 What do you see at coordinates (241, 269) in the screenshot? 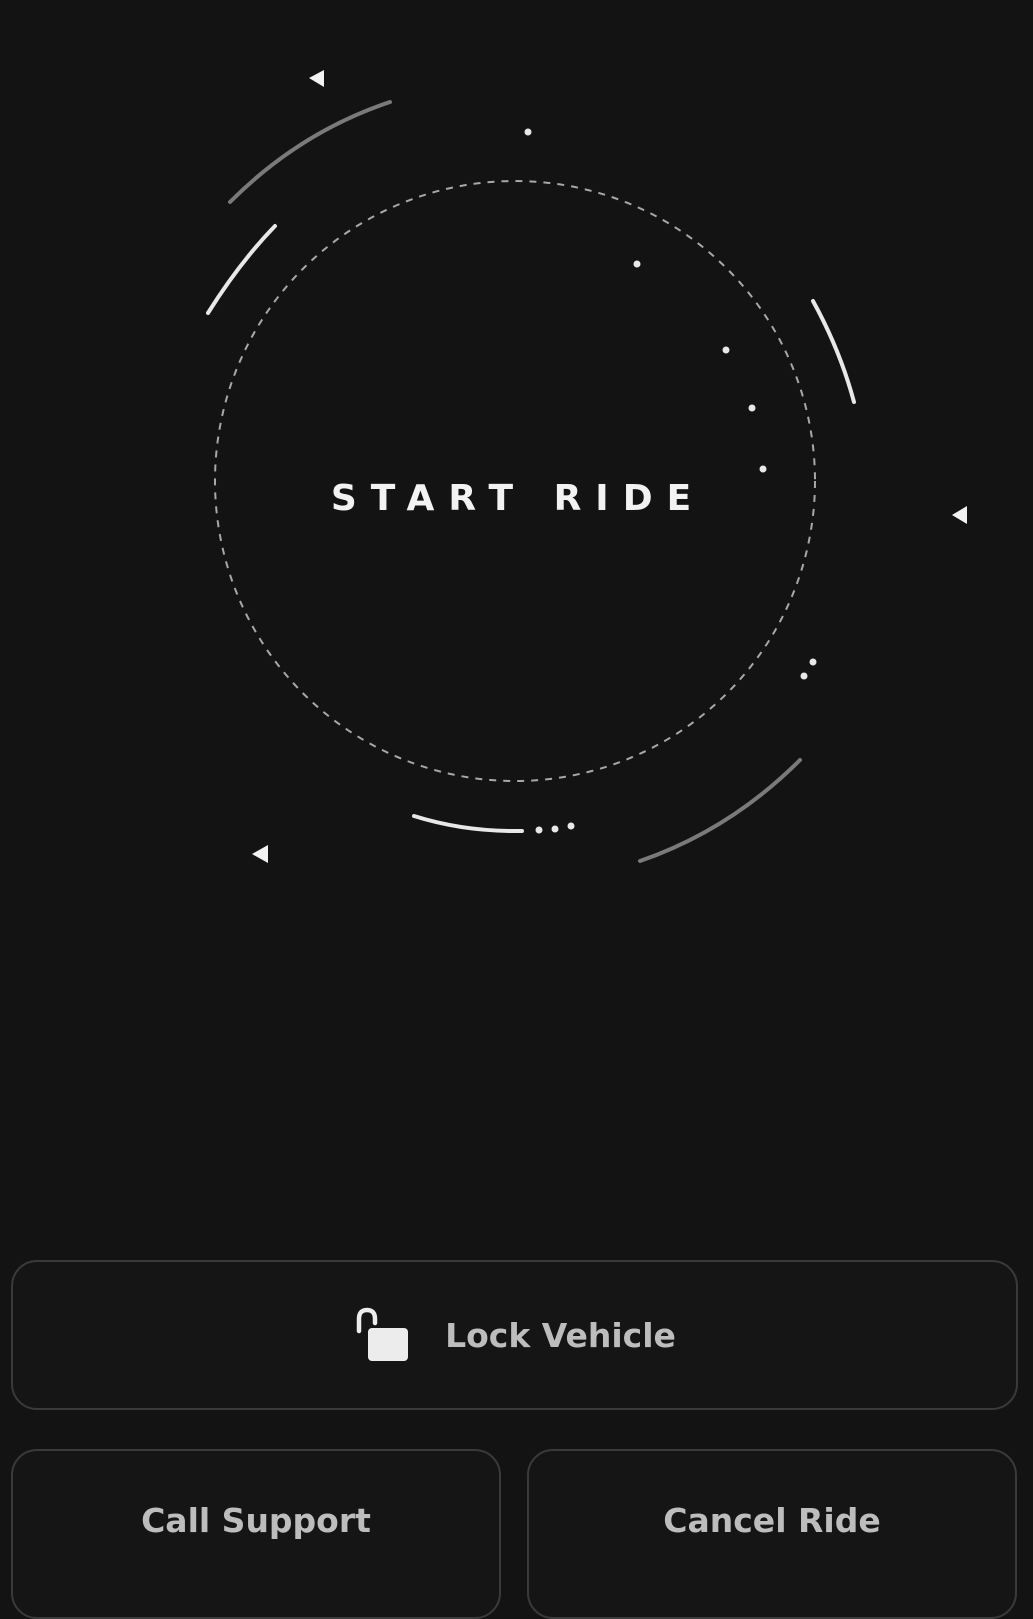
I see `arc-top-left-inner` at bounding box center [241, 269].